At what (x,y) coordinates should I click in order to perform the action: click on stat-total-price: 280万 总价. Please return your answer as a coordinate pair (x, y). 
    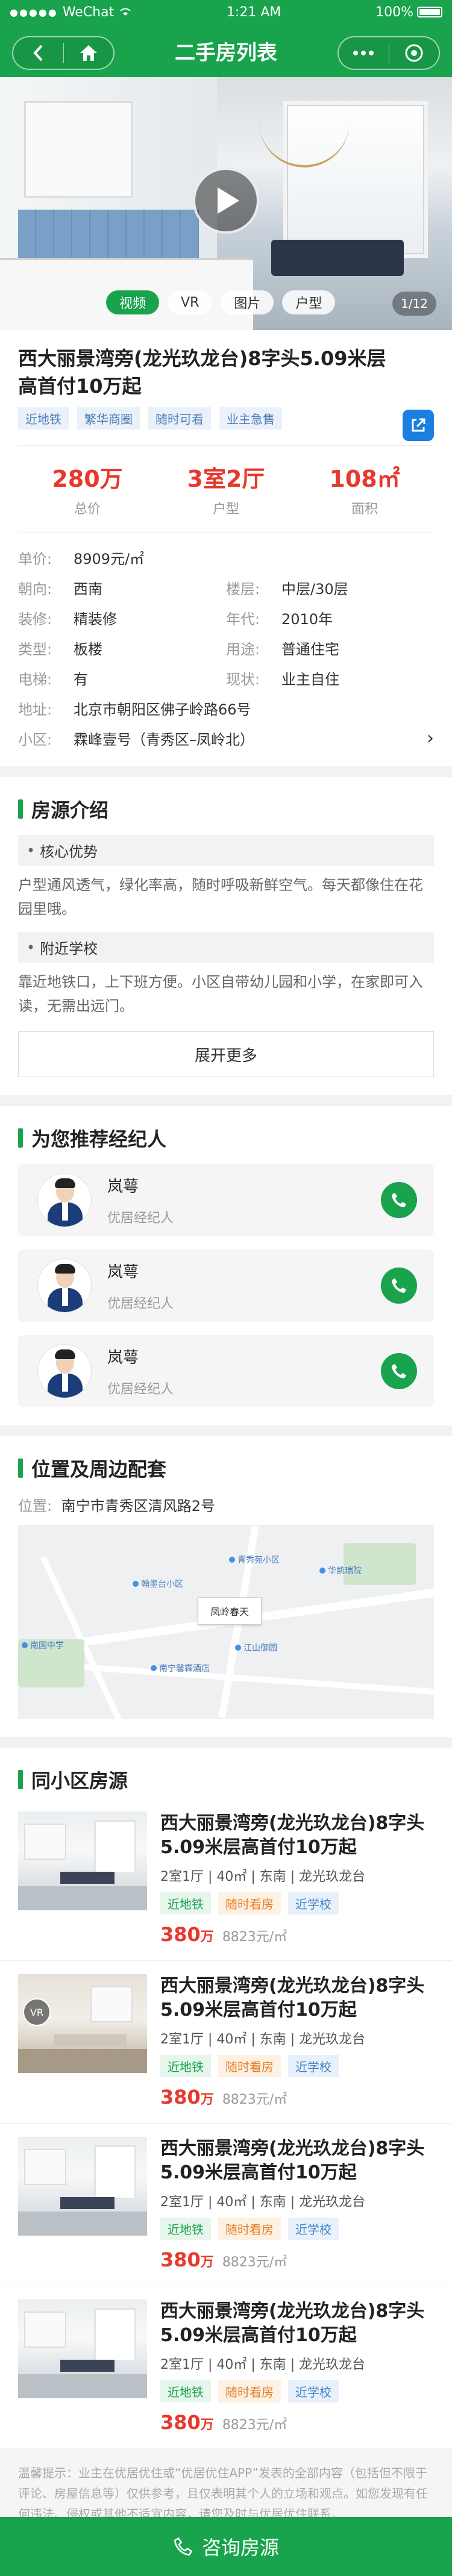
    Looking at the image, I should click on (88, 489).